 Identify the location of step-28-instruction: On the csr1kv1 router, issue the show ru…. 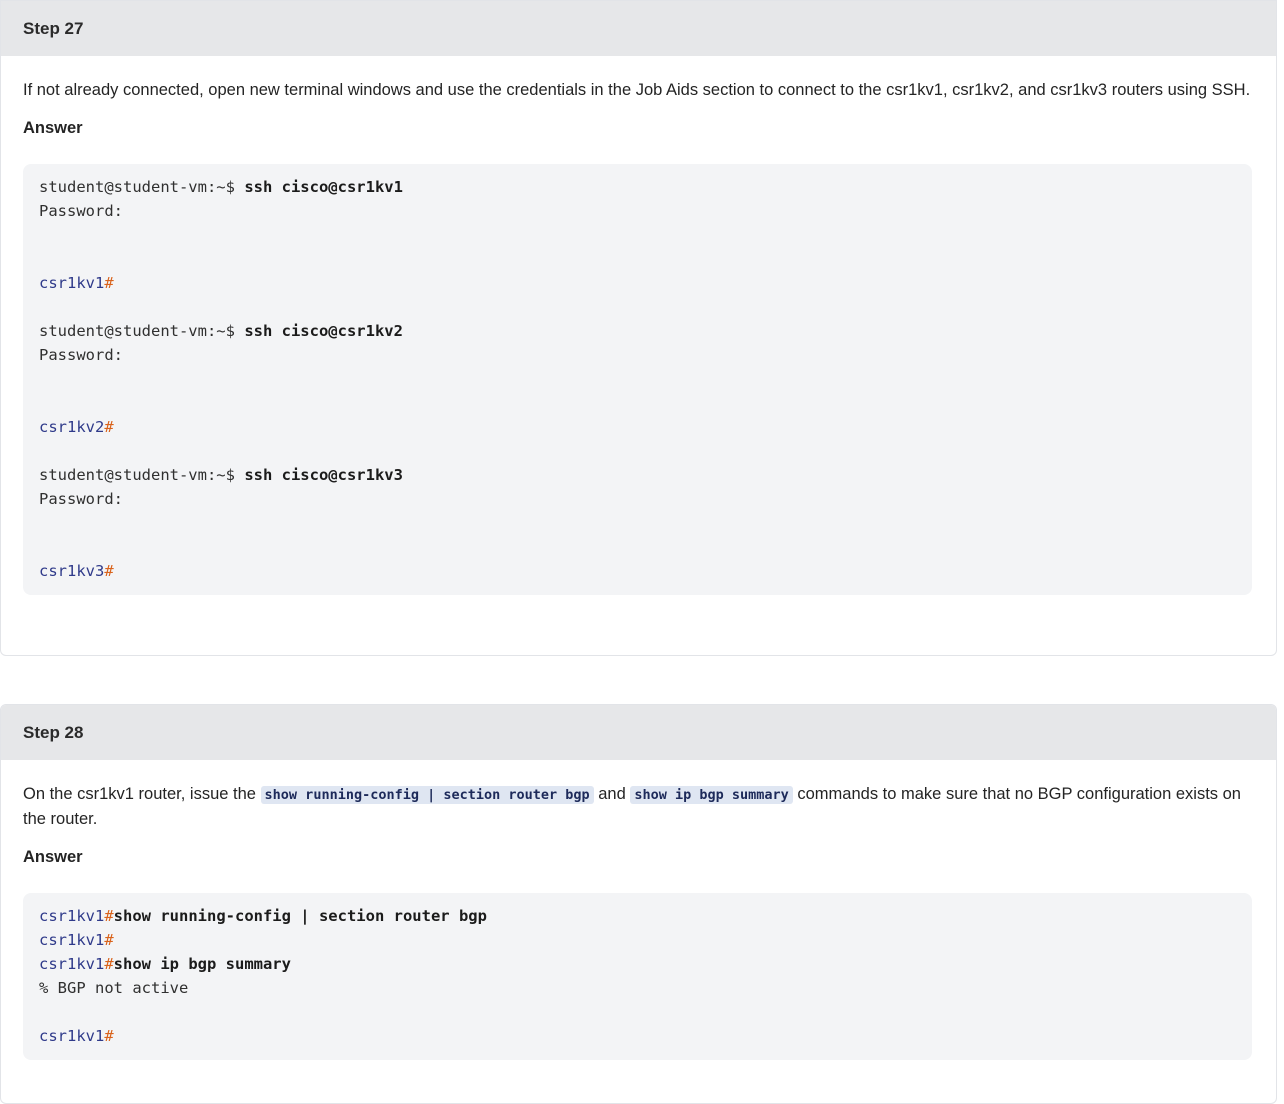
(637, 806).